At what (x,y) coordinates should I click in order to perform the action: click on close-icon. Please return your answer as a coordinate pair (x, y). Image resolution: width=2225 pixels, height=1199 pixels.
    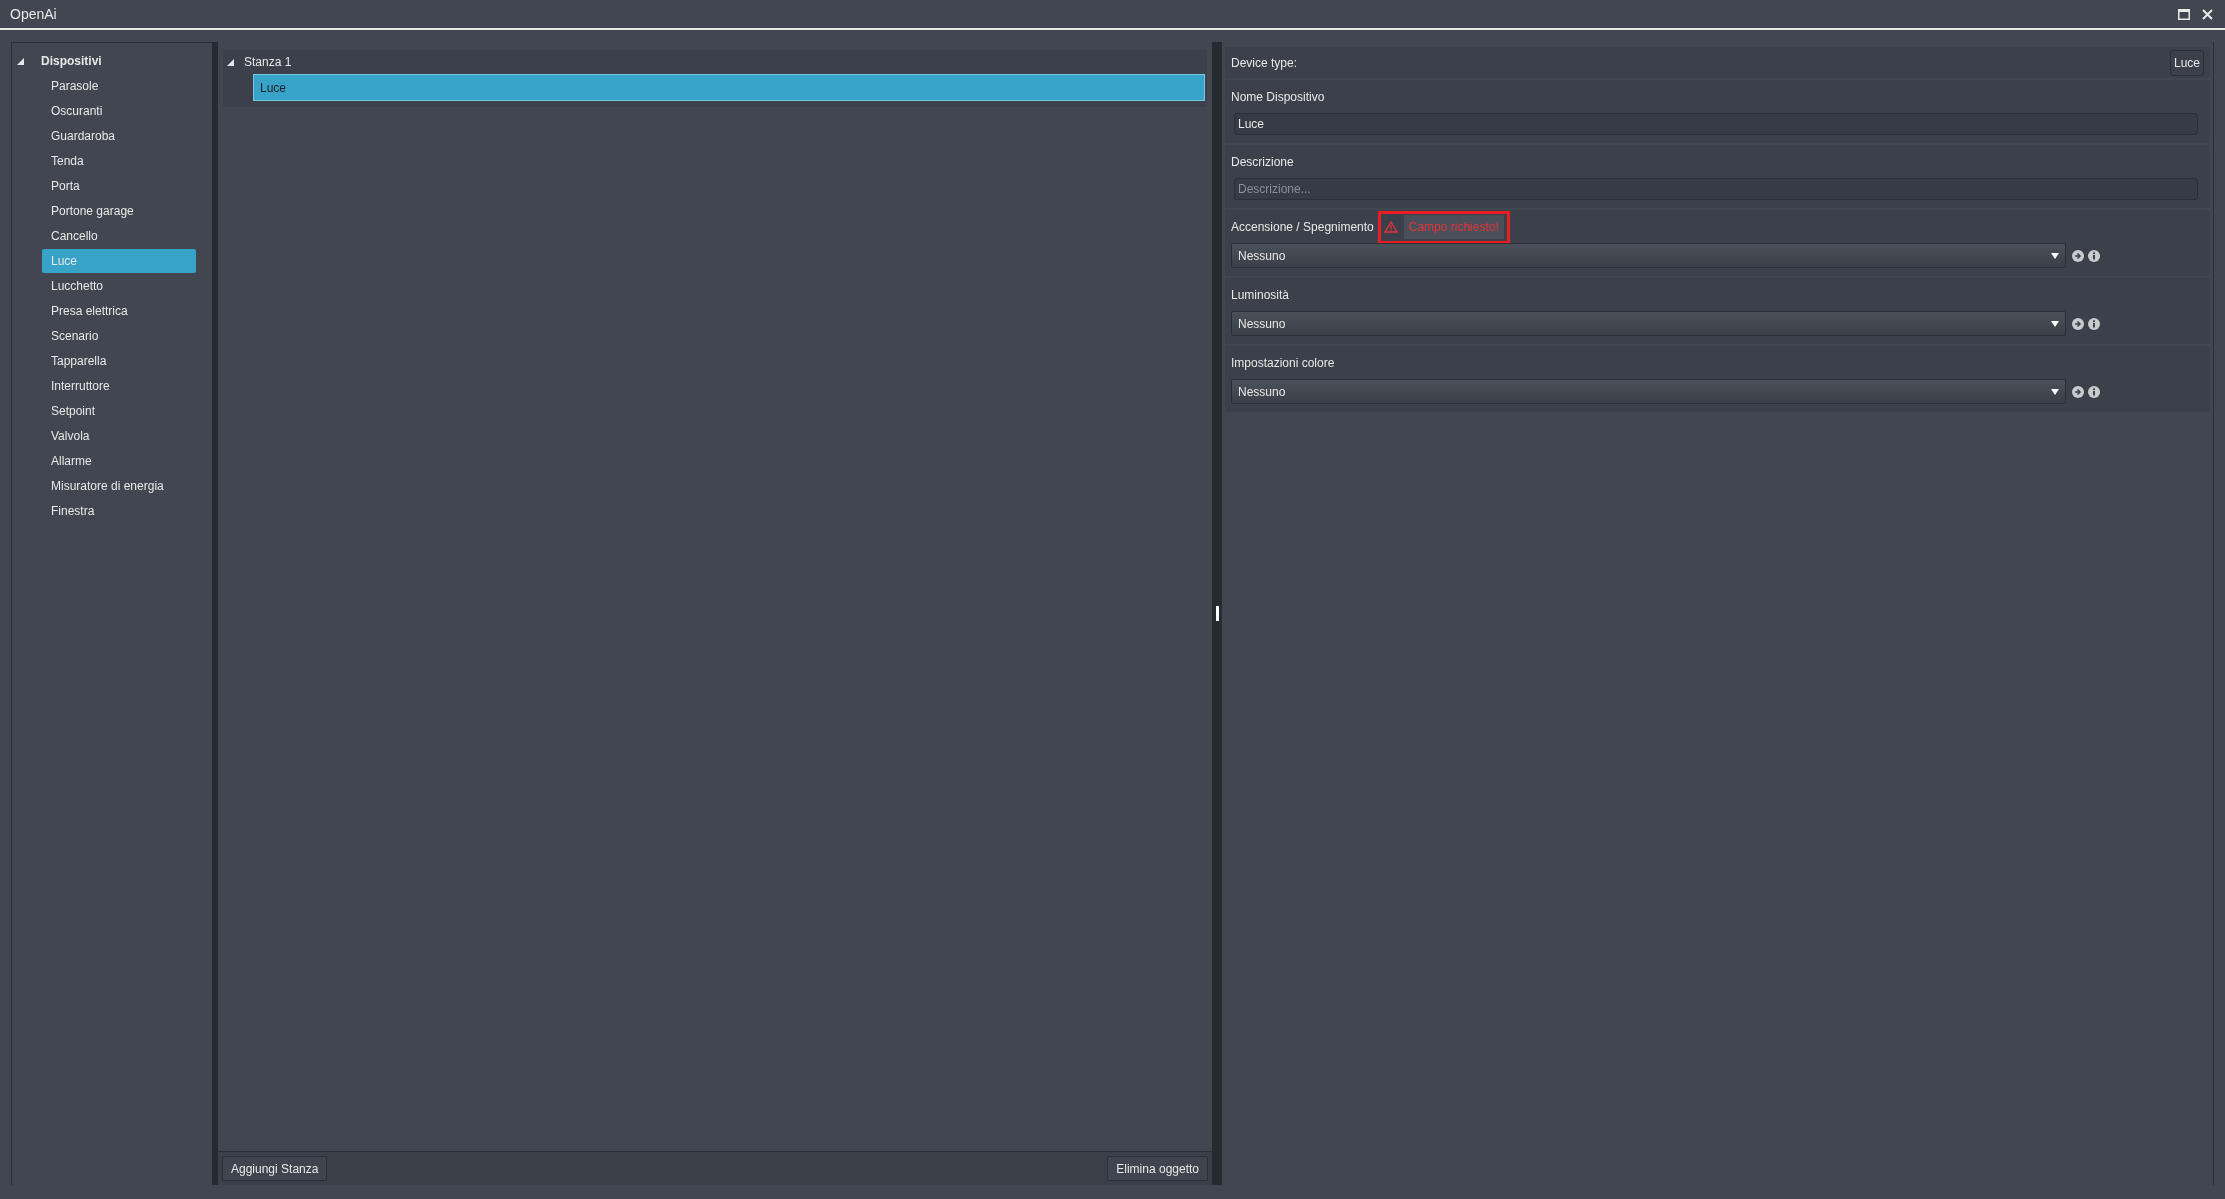
    Looking at the image, I should click on (2207, 14).